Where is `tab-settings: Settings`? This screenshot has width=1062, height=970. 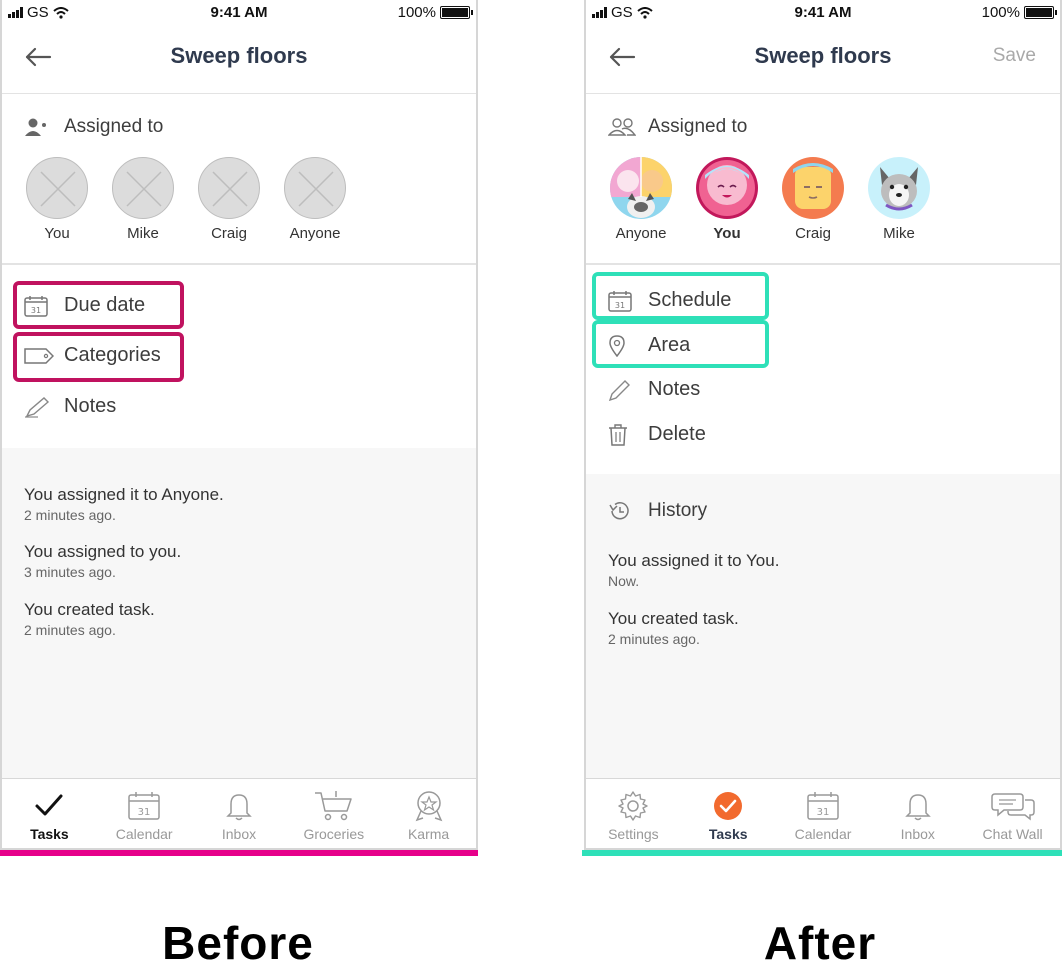 tab-settings: Settings is located at coordinates (633, 813).